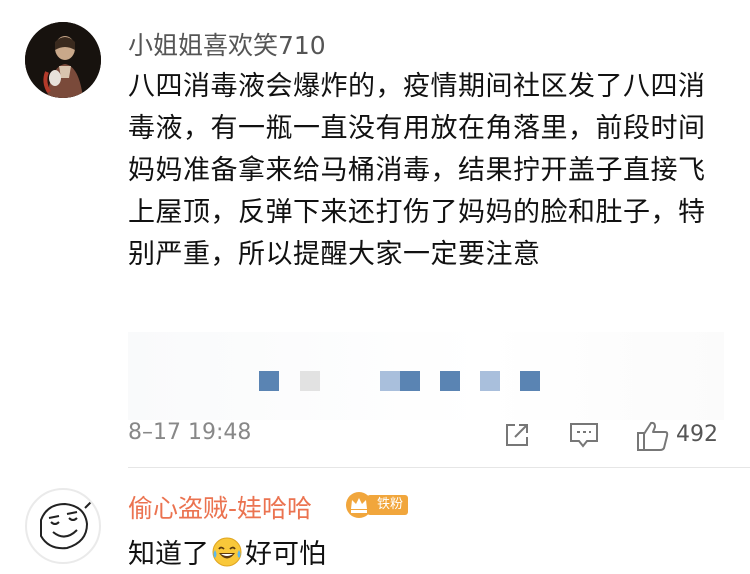 The width and height of the screenshot is (750, 574). I want to click on like-count: 492, so click(697, 434).